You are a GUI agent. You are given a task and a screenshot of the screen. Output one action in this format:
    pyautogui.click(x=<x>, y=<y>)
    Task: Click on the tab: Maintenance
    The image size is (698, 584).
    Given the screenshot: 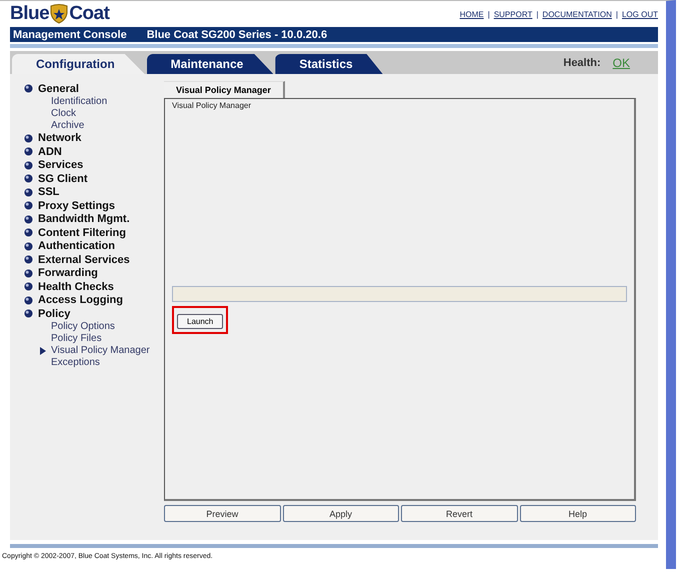 What is the action you would take?
    pyautogui.click(x=210, y=64)
    